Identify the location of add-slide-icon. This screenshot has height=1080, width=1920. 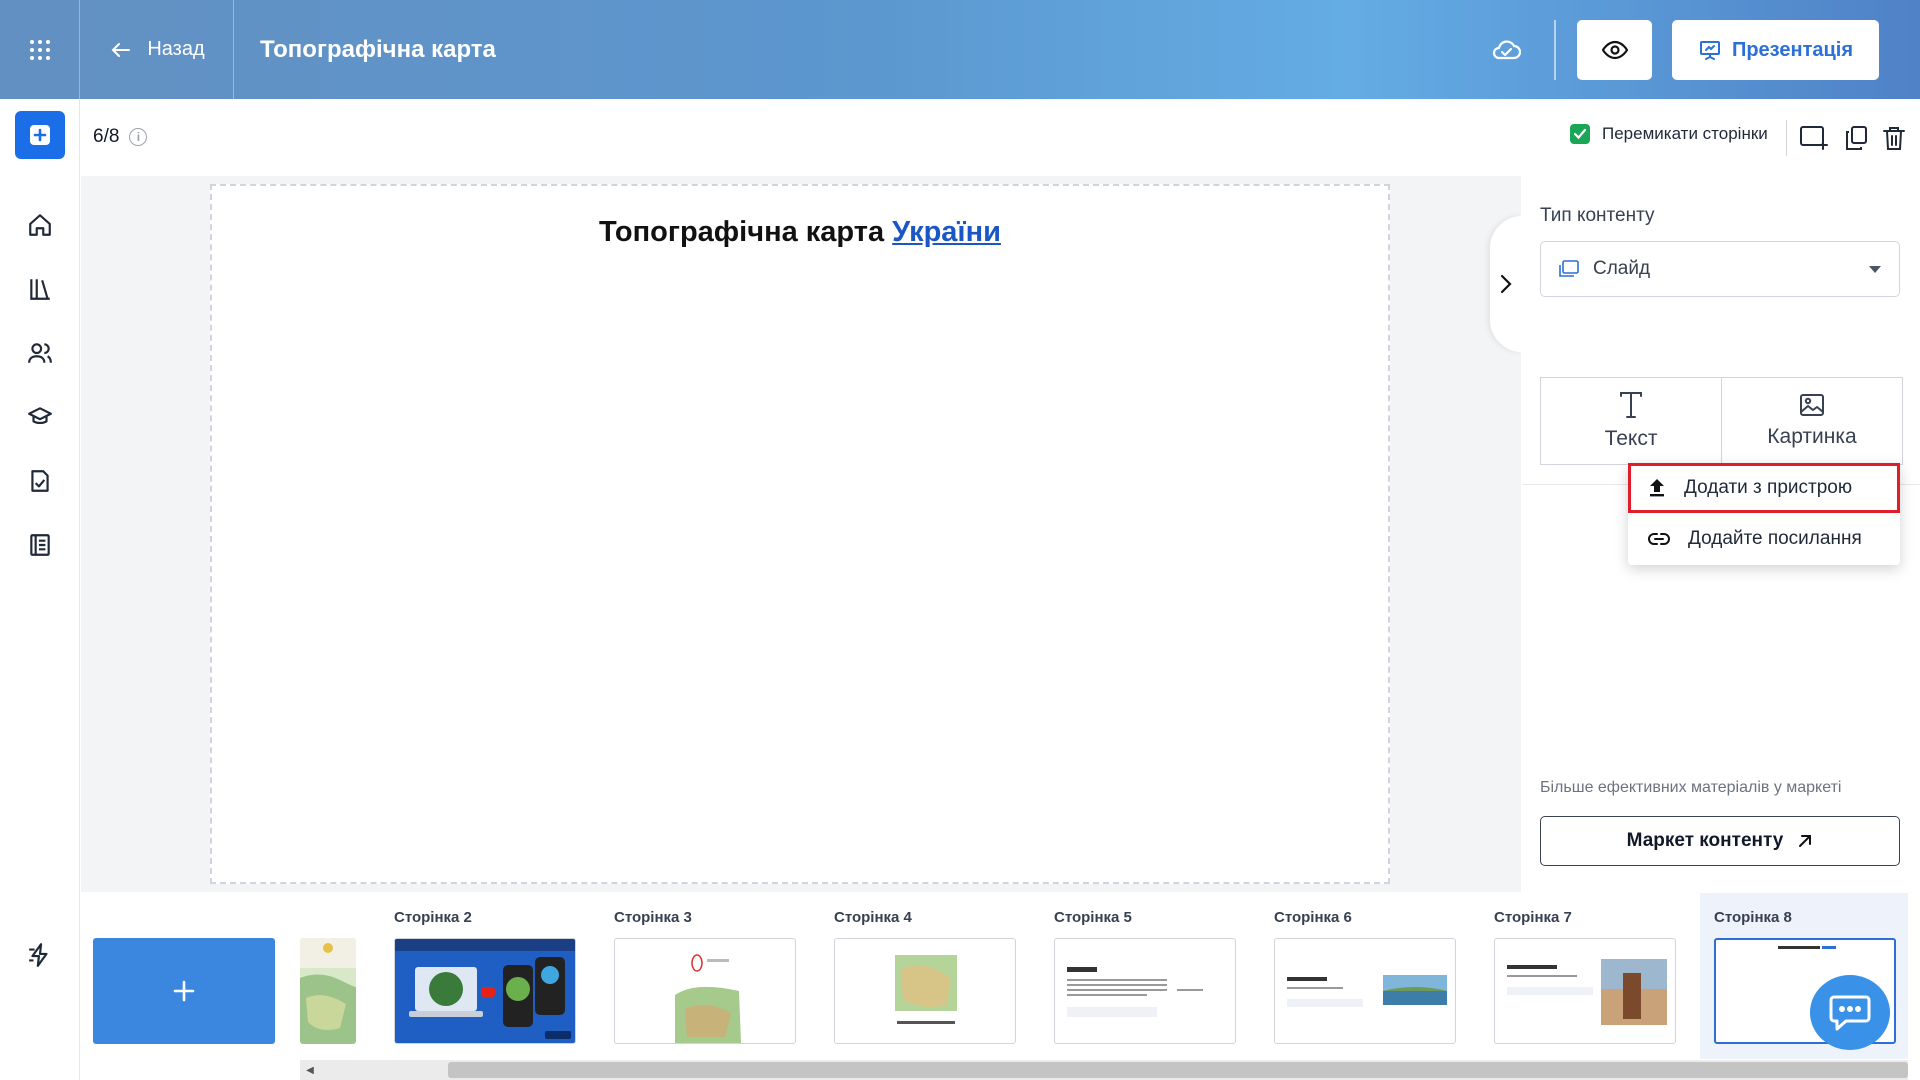
(1814, 138).